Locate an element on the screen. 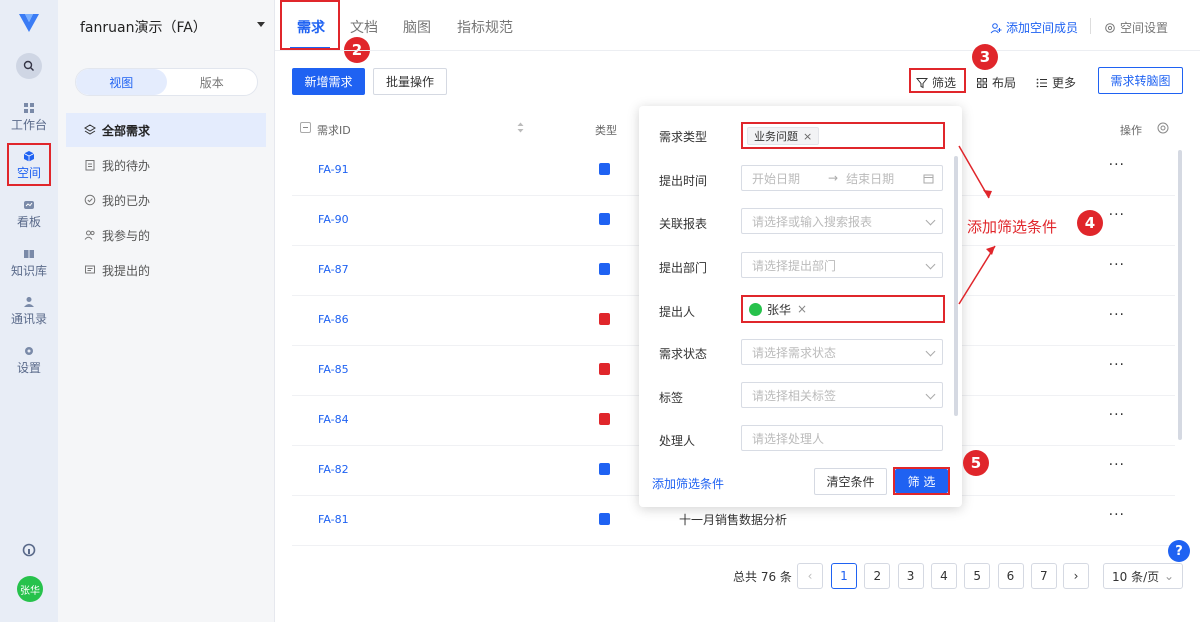 The height and width of the screenshot is (622, 1200). chart-icon is located at coordinates (29, 205).